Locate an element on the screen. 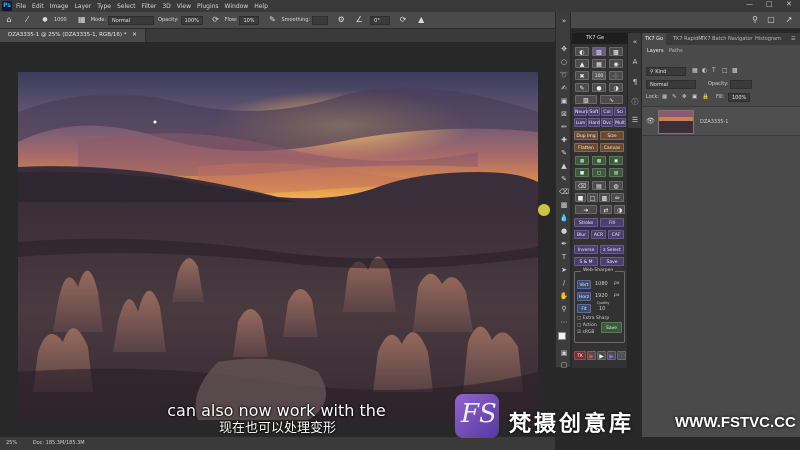 The height and width of the screenshot is (450, 800). tk7-apply-icon: ➔ is located at coordinates (586, 209).